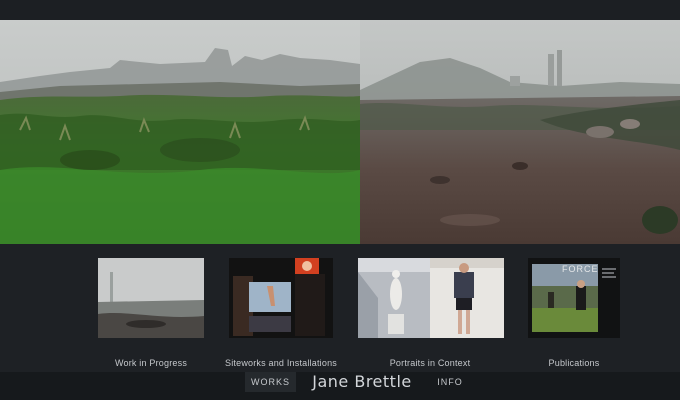  Describe the element at coordinates (430, 363) in the screenshot. I see `thumb-caption-portraits-in-context: Portraits in Context` at that location.